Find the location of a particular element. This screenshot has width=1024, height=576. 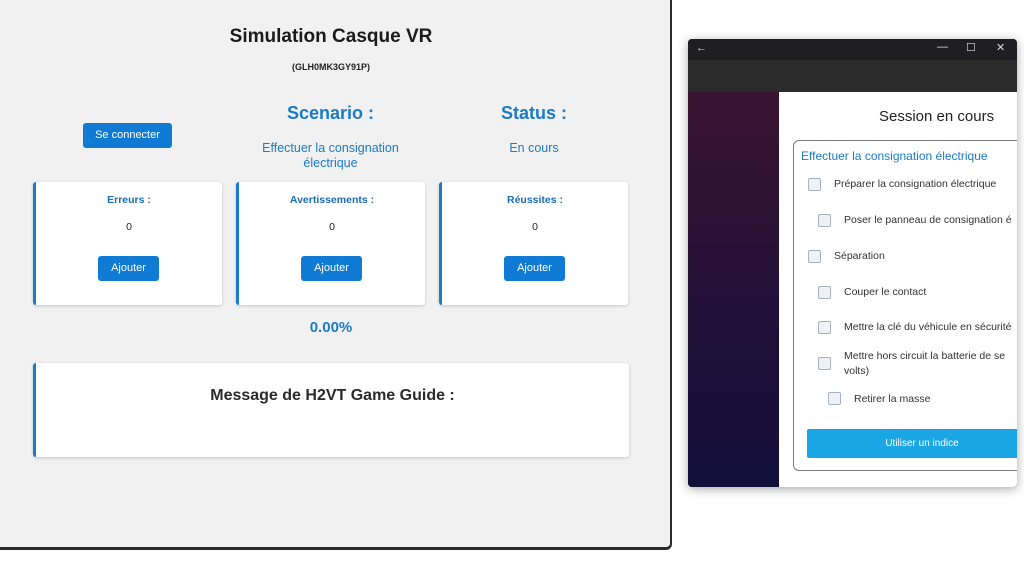

task-label: Retirer la masse is located at coordinates (892, 399).